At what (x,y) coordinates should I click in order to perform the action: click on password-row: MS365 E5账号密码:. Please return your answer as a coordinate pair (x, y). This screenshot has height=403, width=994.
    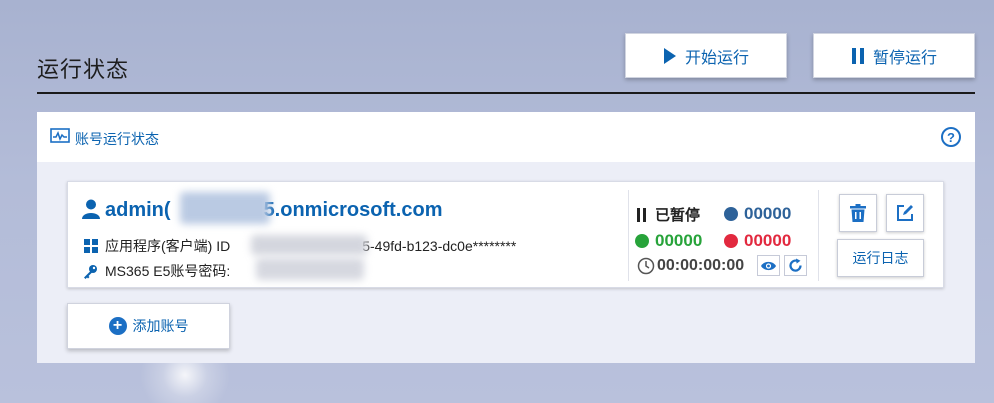
    Looking at the image, I should click on (156, 271).